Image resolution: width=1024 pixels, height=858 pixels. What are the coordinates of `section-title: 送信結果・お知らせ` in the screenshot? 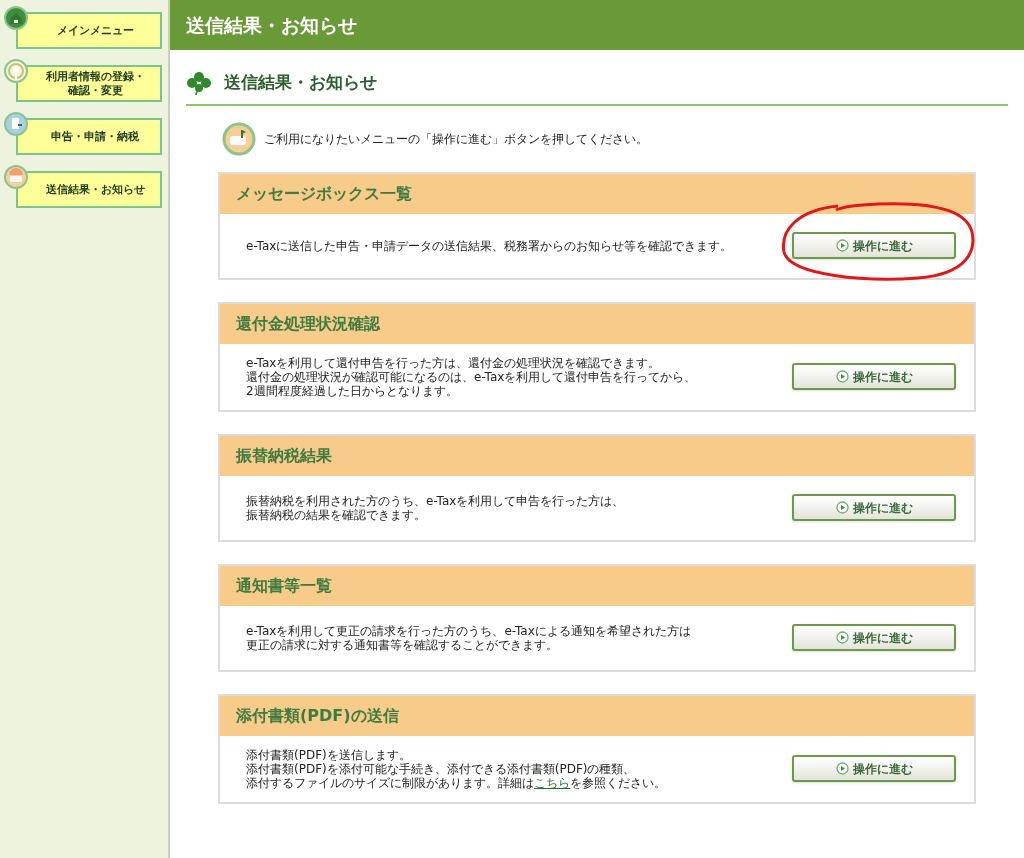 It's located at (300, 82).